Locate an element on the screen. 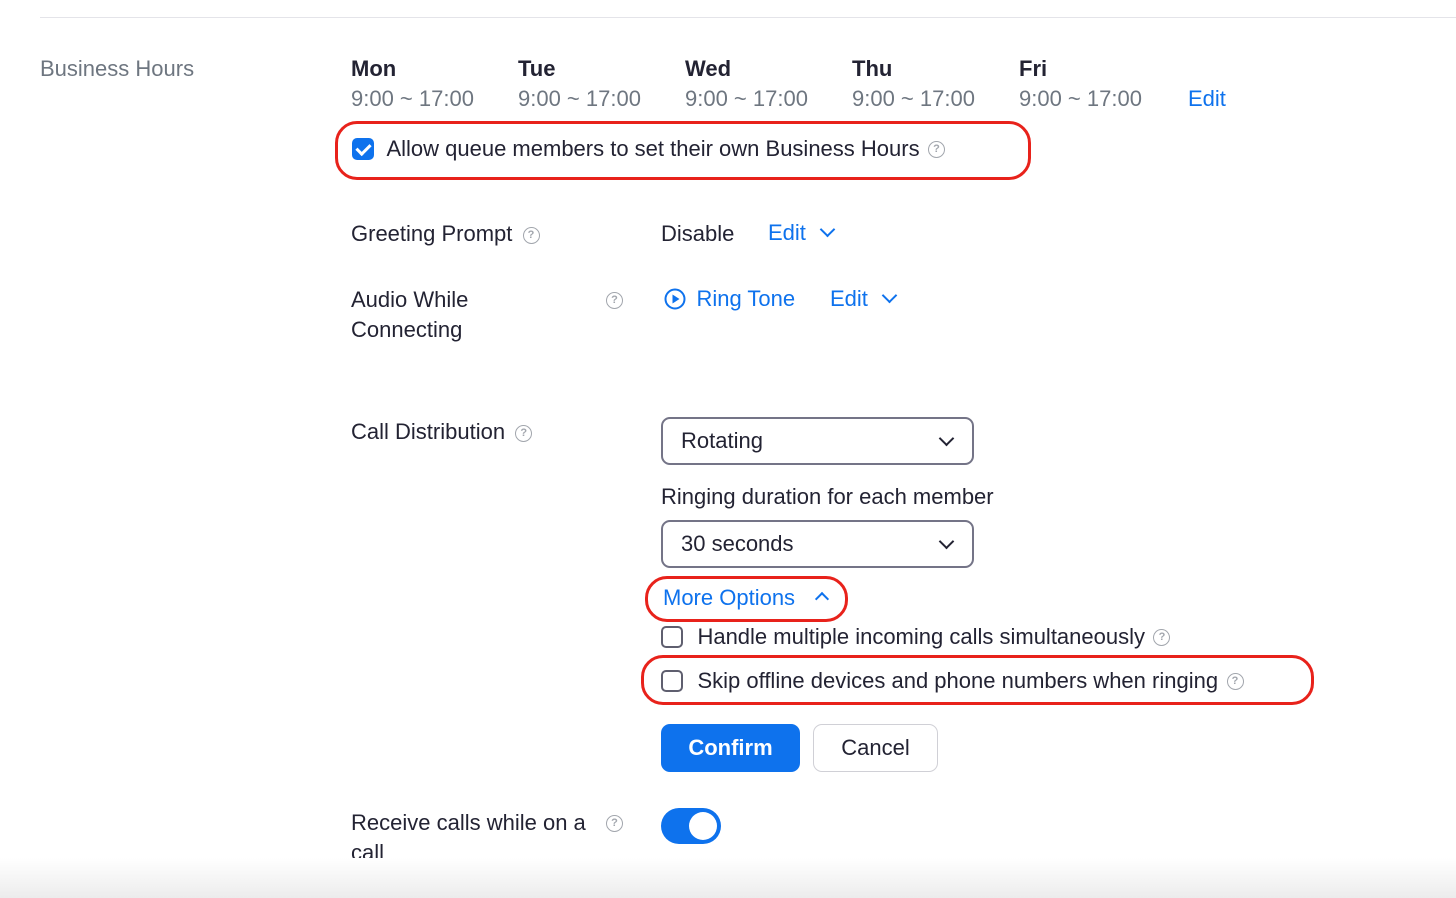 The height and width of the screenshot is (898, 1456). day-name: Fri is located at coordinates (1033, 68).